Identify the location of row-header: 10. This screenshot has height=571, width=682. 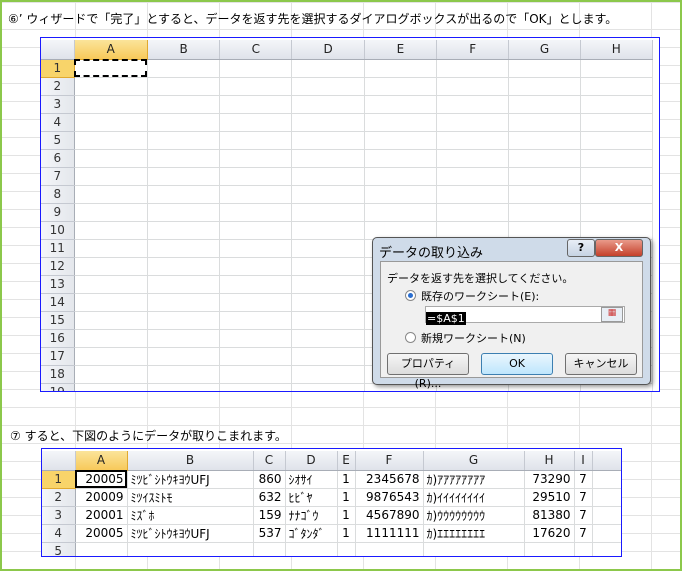
(58, 230).